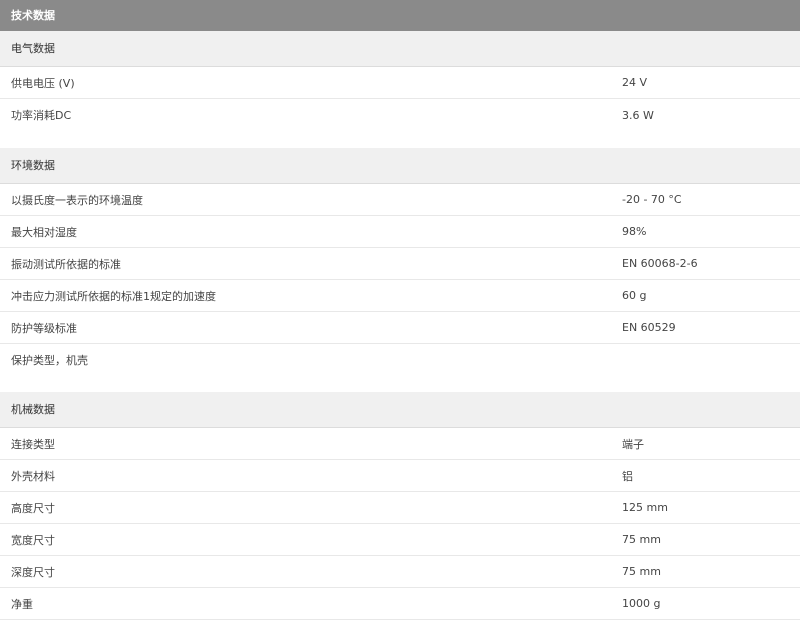 The image size is (800, 628). Describe the element at coordinates (400, 115) in the screenshot. I see `table-row: 功率消耗DC 3.6 W` at that location.